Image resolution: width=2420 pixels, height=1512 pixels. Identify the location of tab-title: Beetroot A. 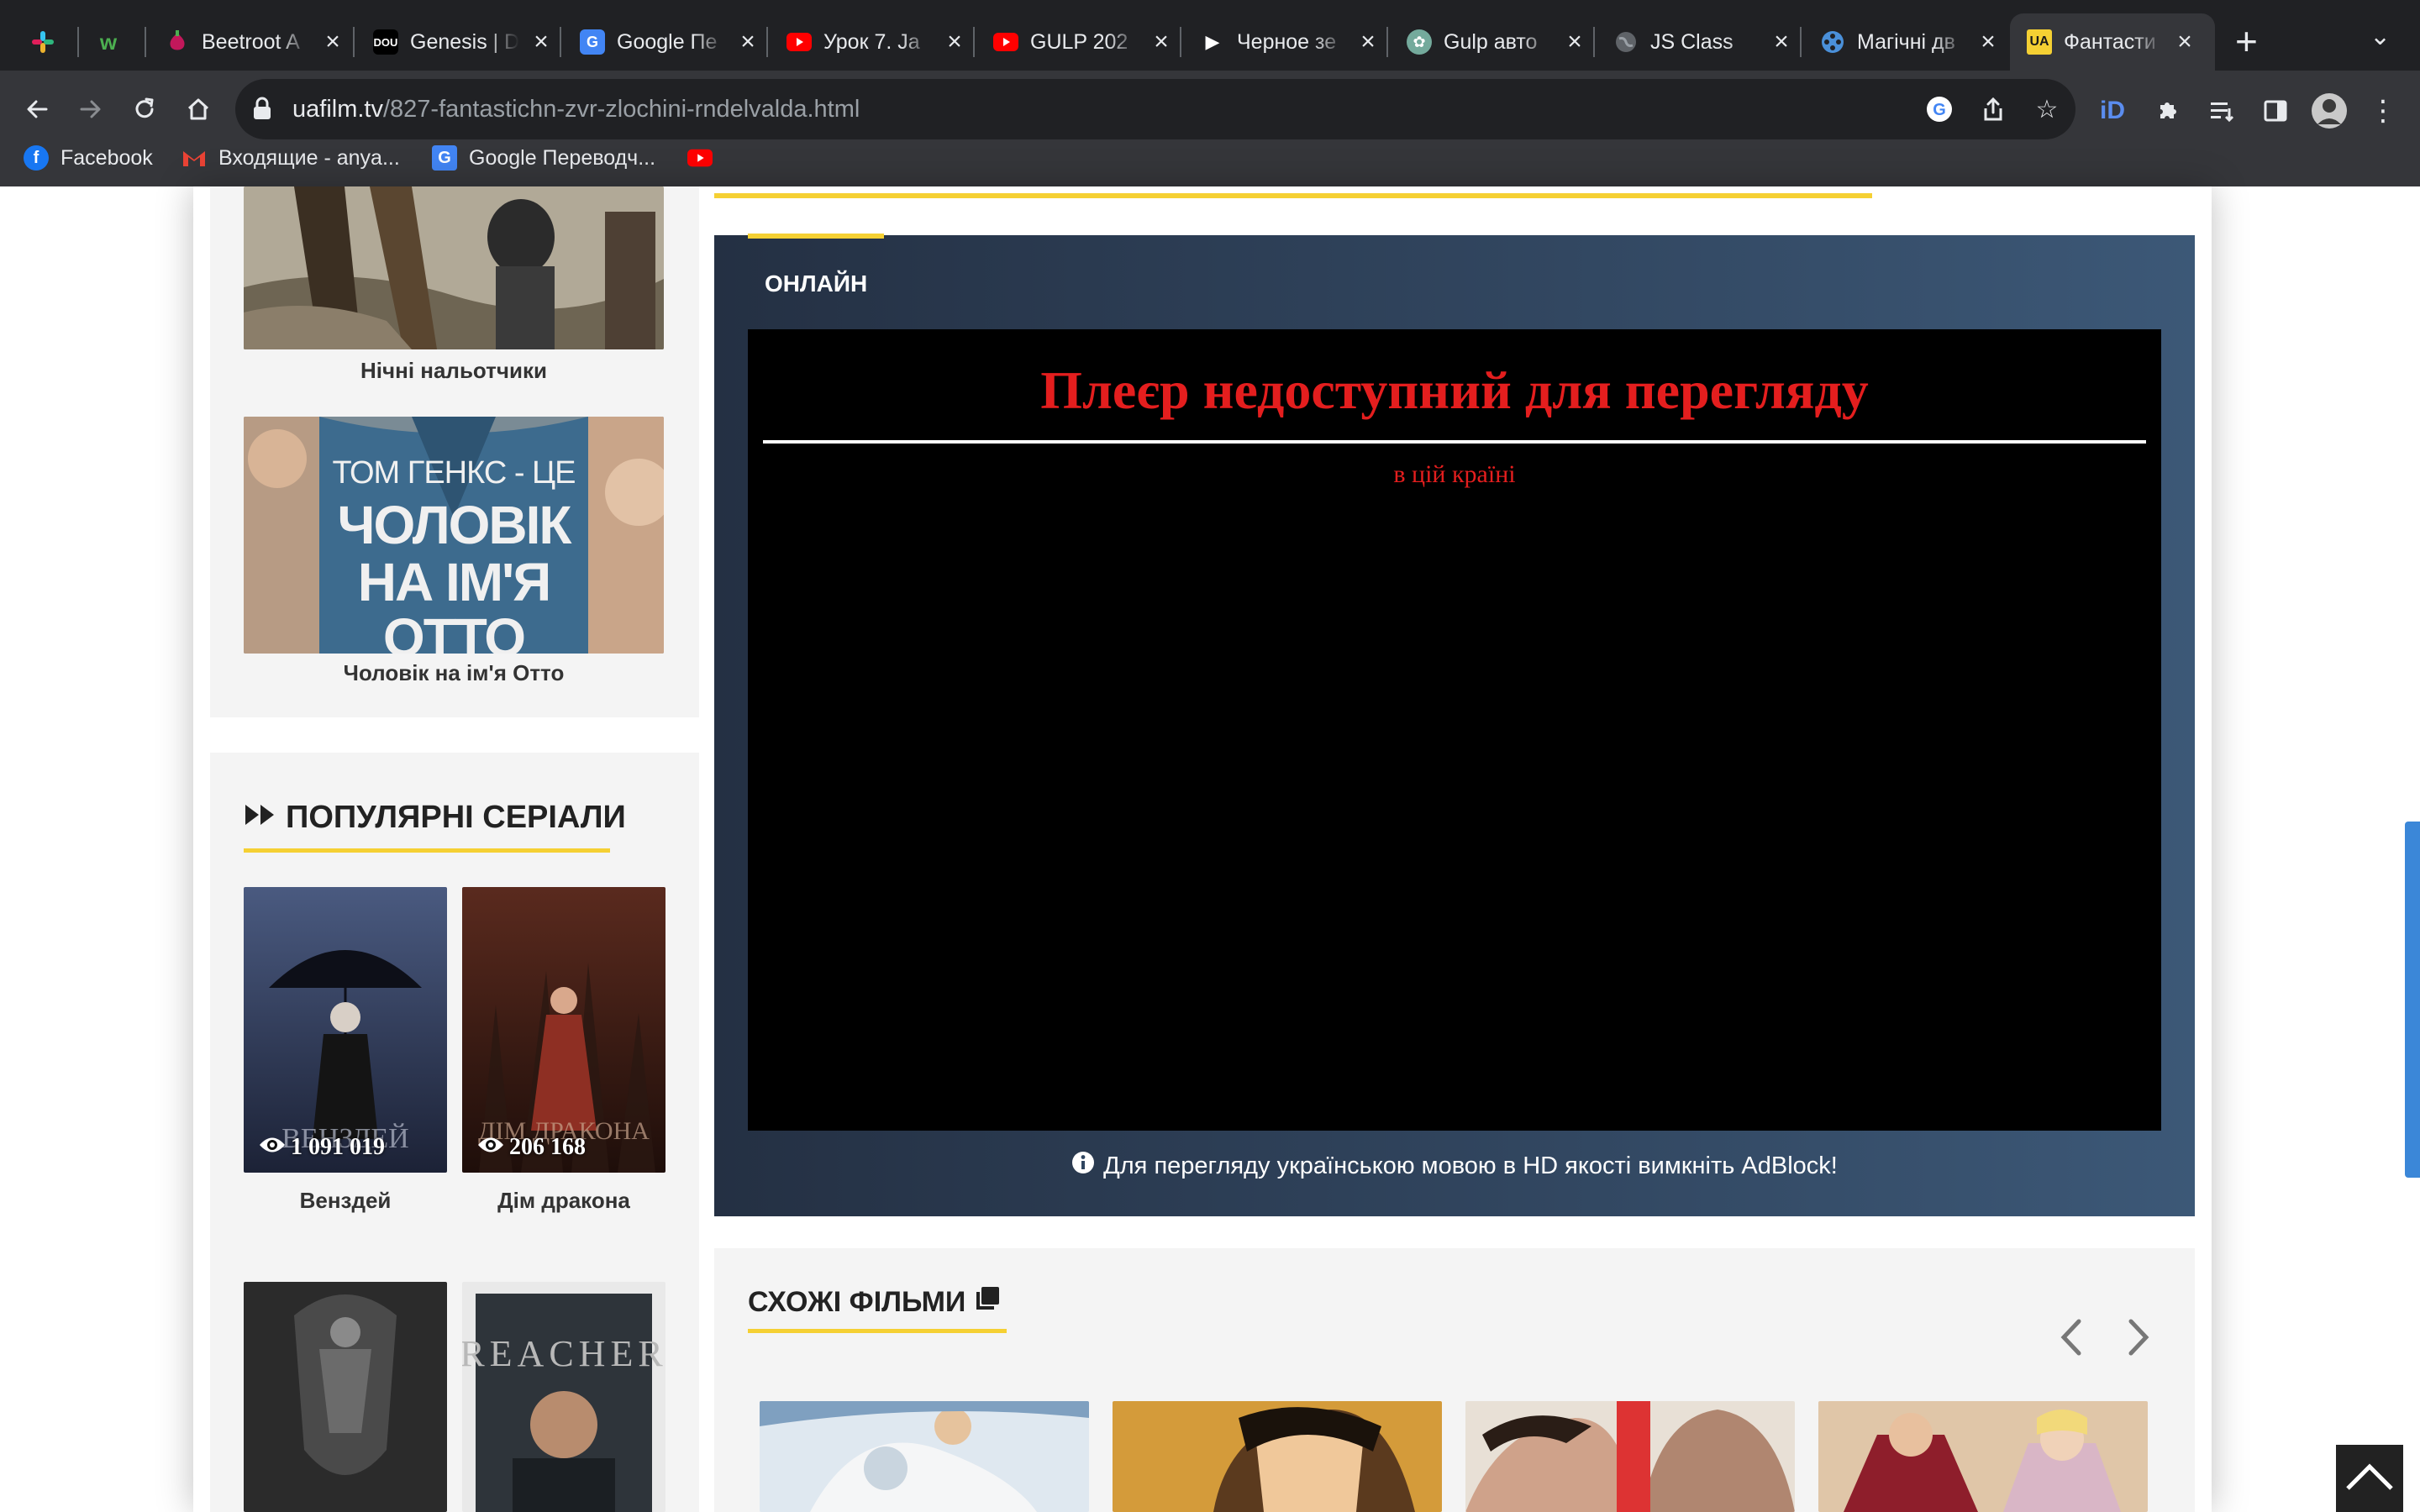
(251, 41).